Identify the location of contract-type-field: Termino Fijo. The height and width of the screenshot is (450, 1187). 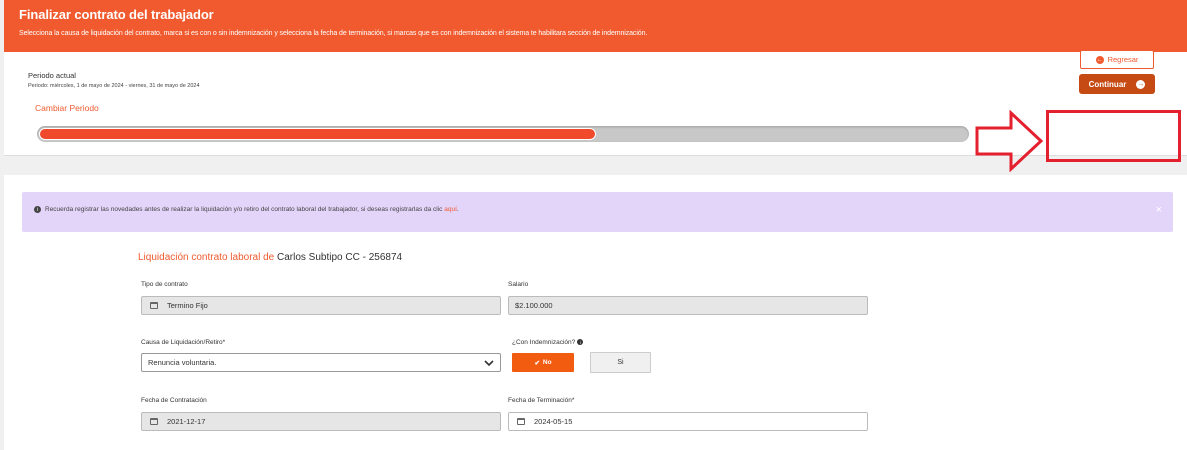
(321, 305).